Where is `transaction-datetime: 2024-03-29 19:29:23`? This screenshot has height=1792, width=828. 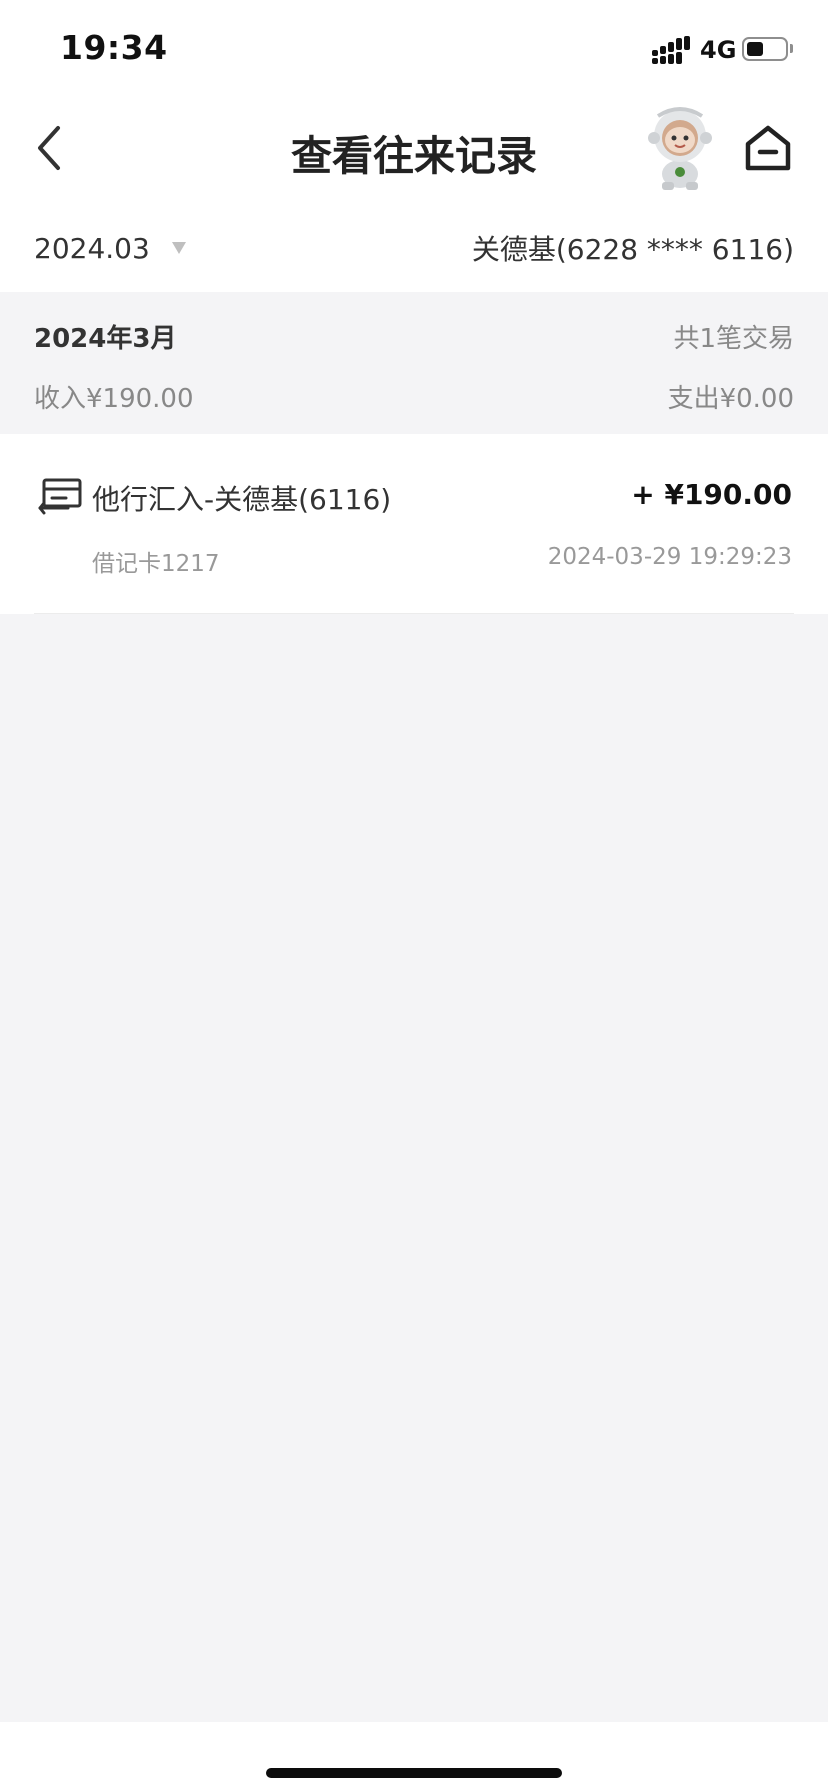
transaction-datetime: 2024-03-29 19:29:23 is located at coordinates (669, 557).